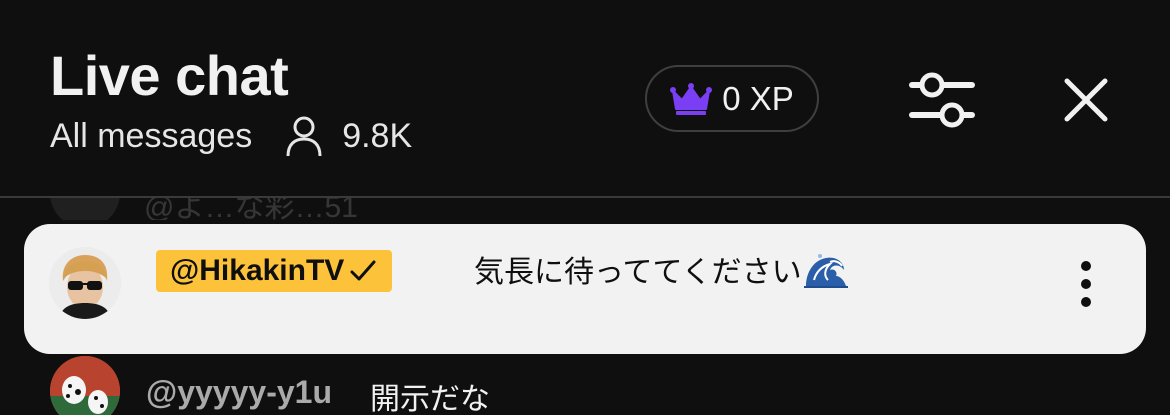  Describe the element at coordinates (363, 271) in the screenshot. I see `check-icon` at that location.